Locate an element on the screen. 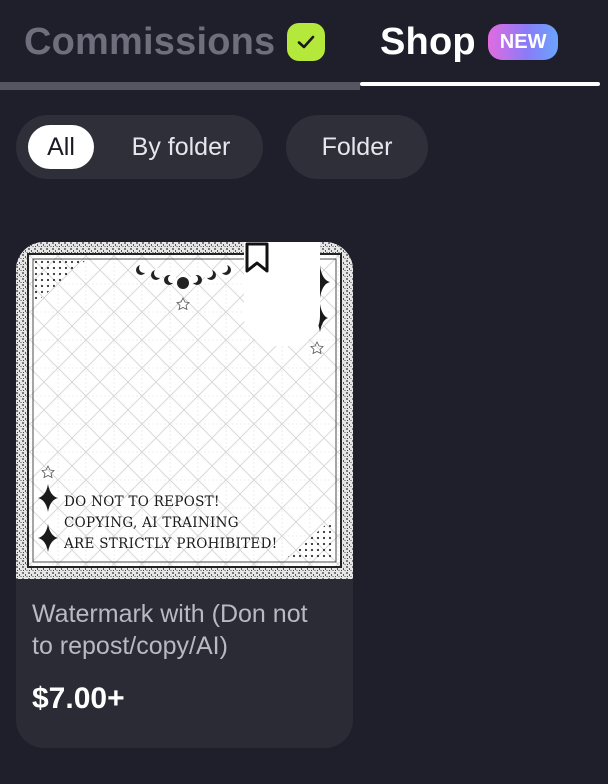 This screenshot has width=608, height=784. product-price: $7.00+ is located at coordinates (78, 698).